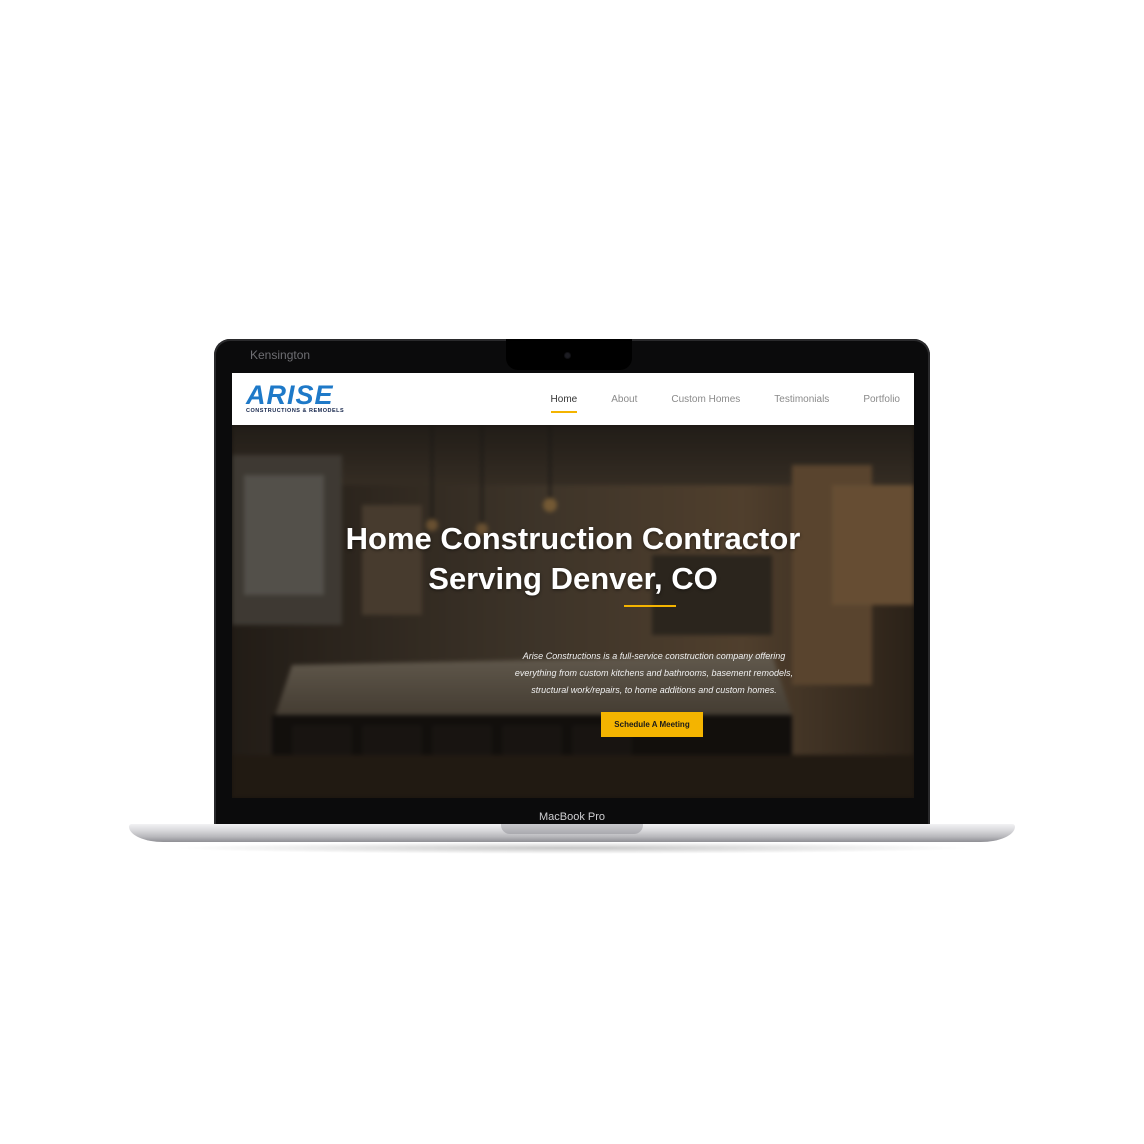 The image size is (1144, 1144). Describe the element at coordinates (650, 606) in the screenshot. I see `hero-divider` at that location.